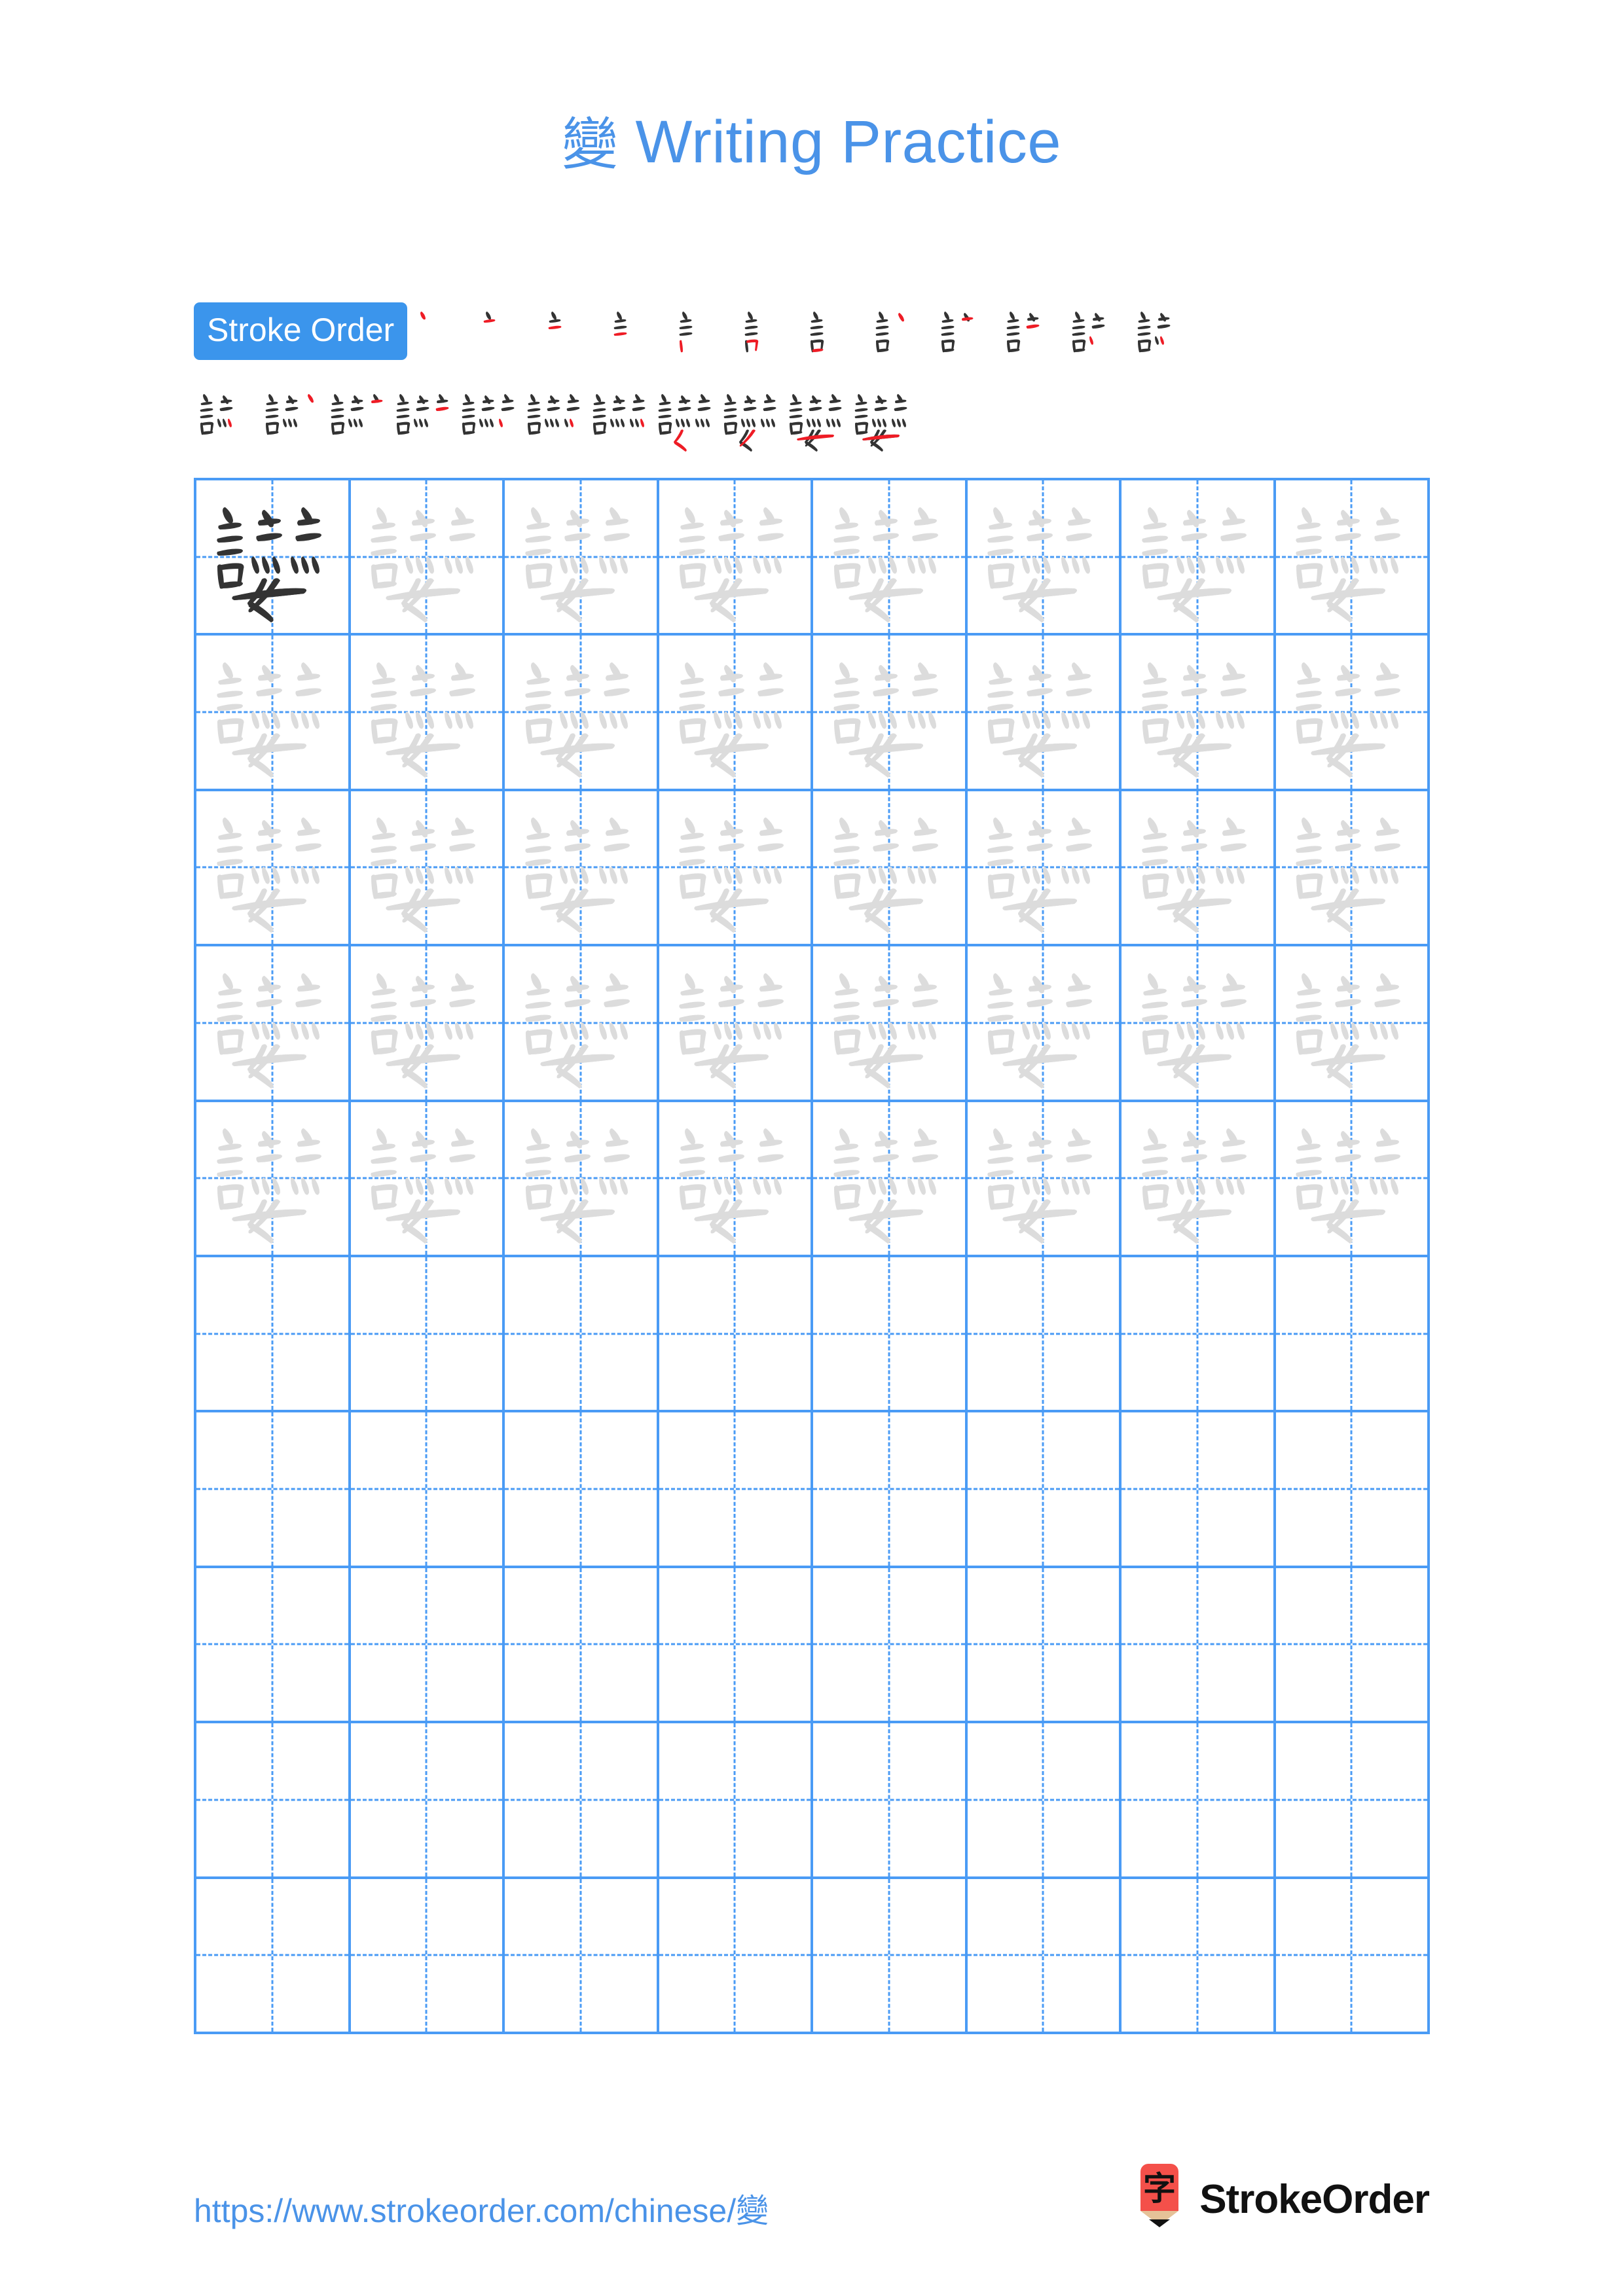  What do you see at coordinates (273, 558) in the screenshot?
I see `grid-cell-model` at bounding box center [273, 558].